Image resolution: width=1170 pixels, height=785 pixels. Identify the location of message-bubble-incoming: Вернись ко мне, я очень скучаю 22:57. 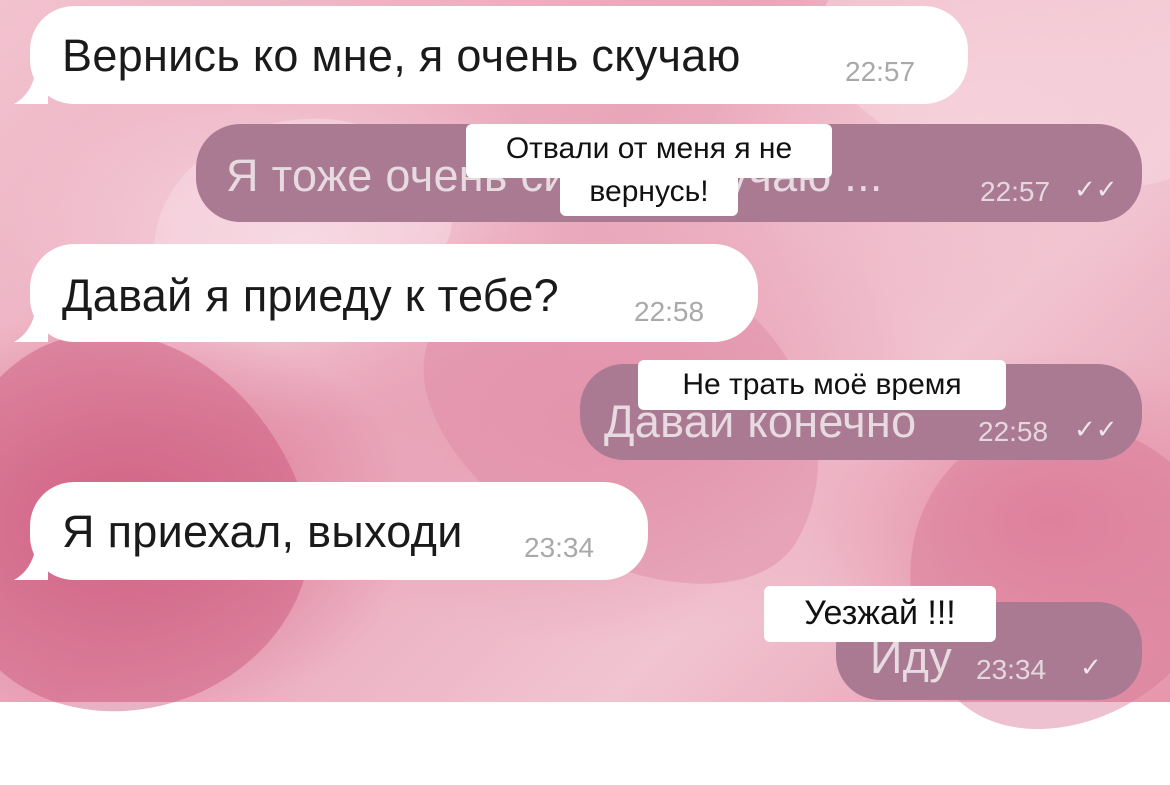
(499, 55).